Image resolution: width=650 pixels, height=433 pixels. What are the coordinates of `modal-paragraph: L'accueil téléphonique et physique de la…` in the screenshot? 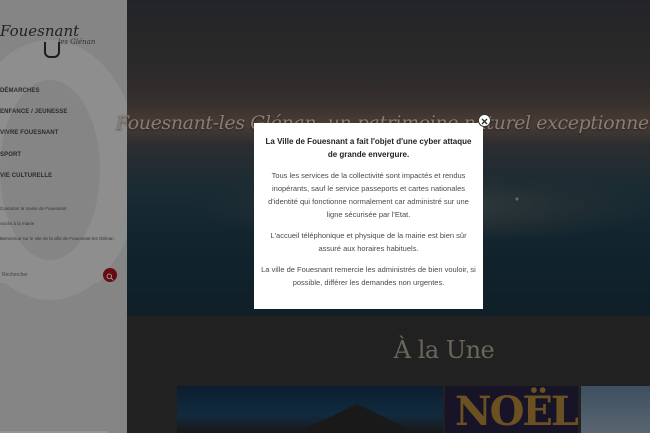 It's located at (368, 242).